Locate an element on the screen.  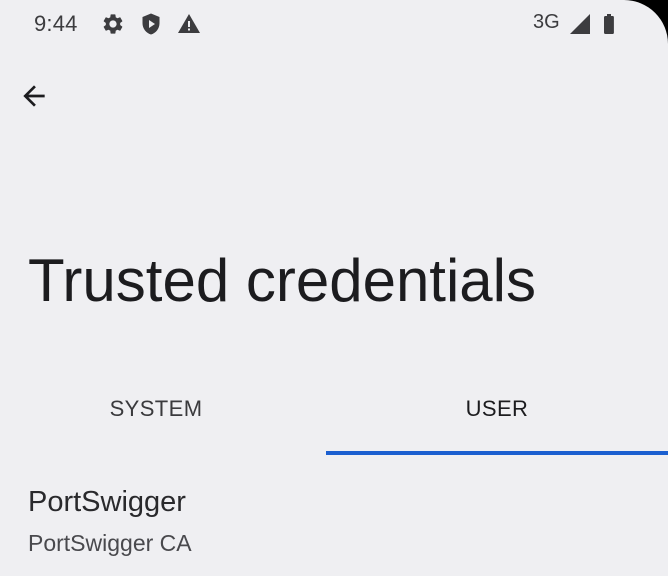
tab-system: SYSTEM is located at coordinates (156, 417).